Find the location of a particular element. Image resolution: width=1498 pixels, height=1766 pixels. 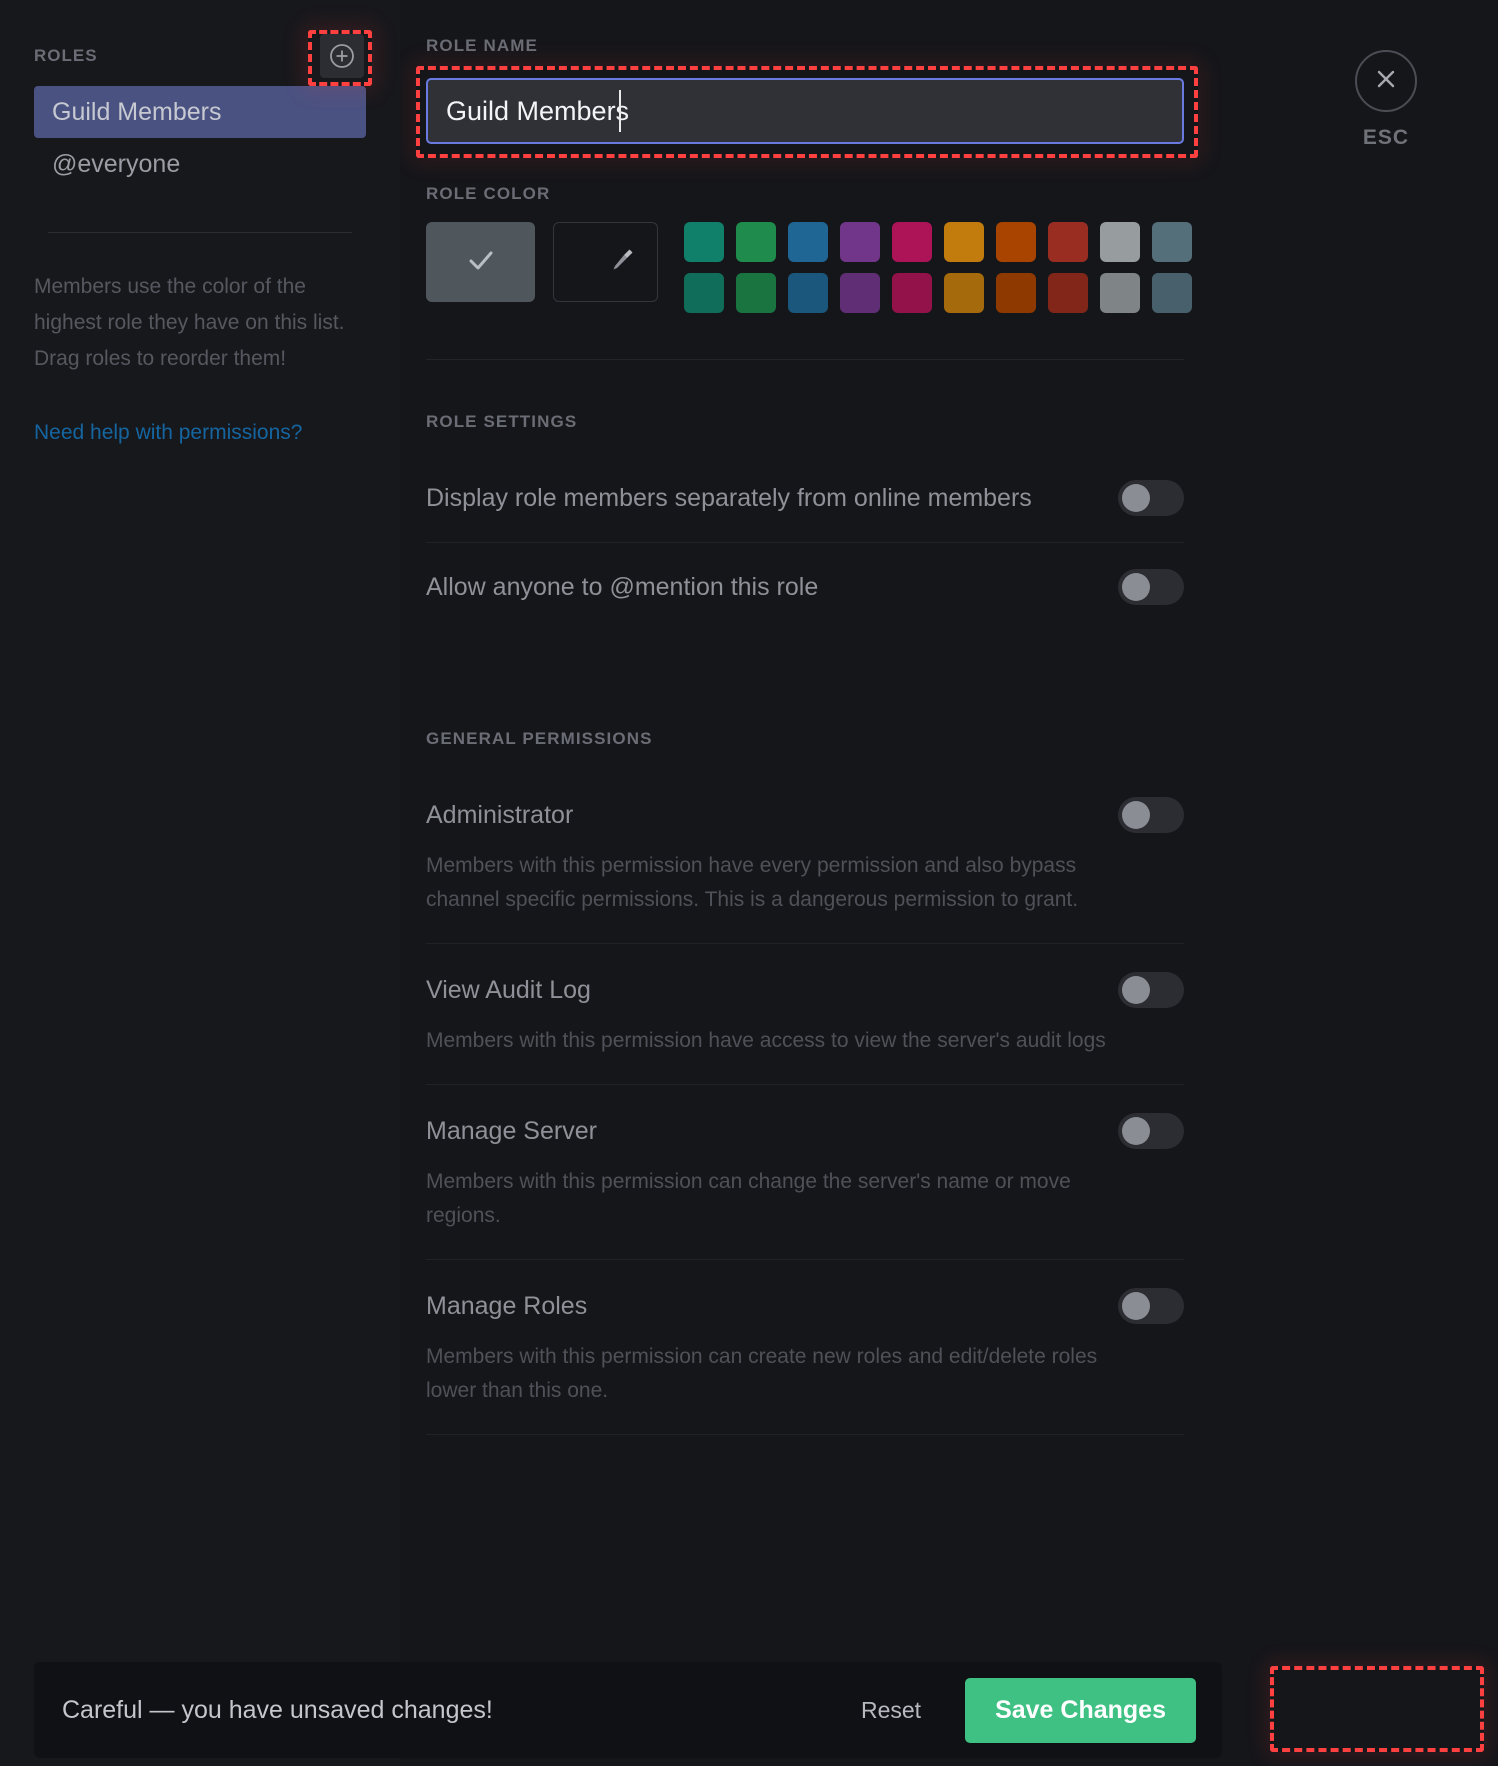

color-swatch-row is located at coordinates (814, 268).